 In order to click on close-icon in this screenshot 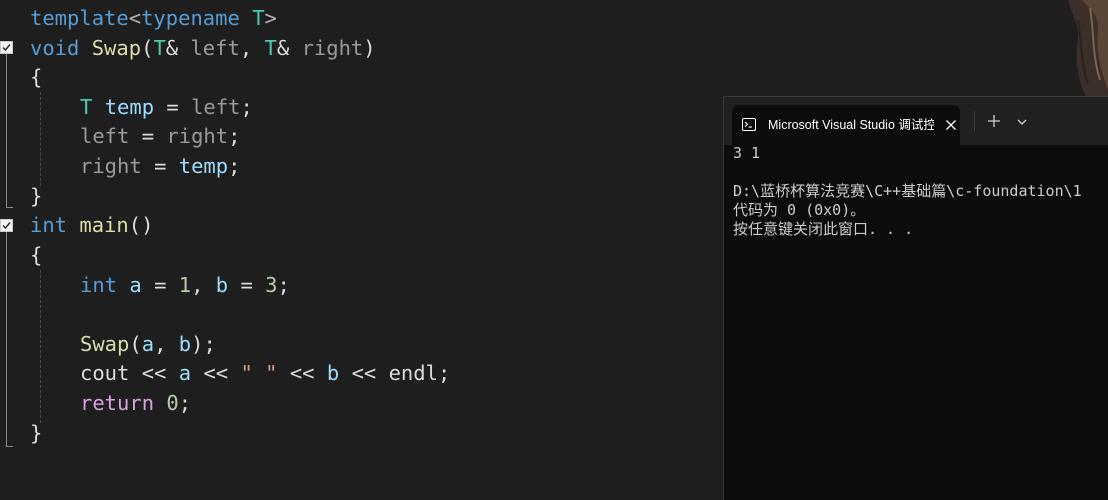, I will do `click(951, 125)`.